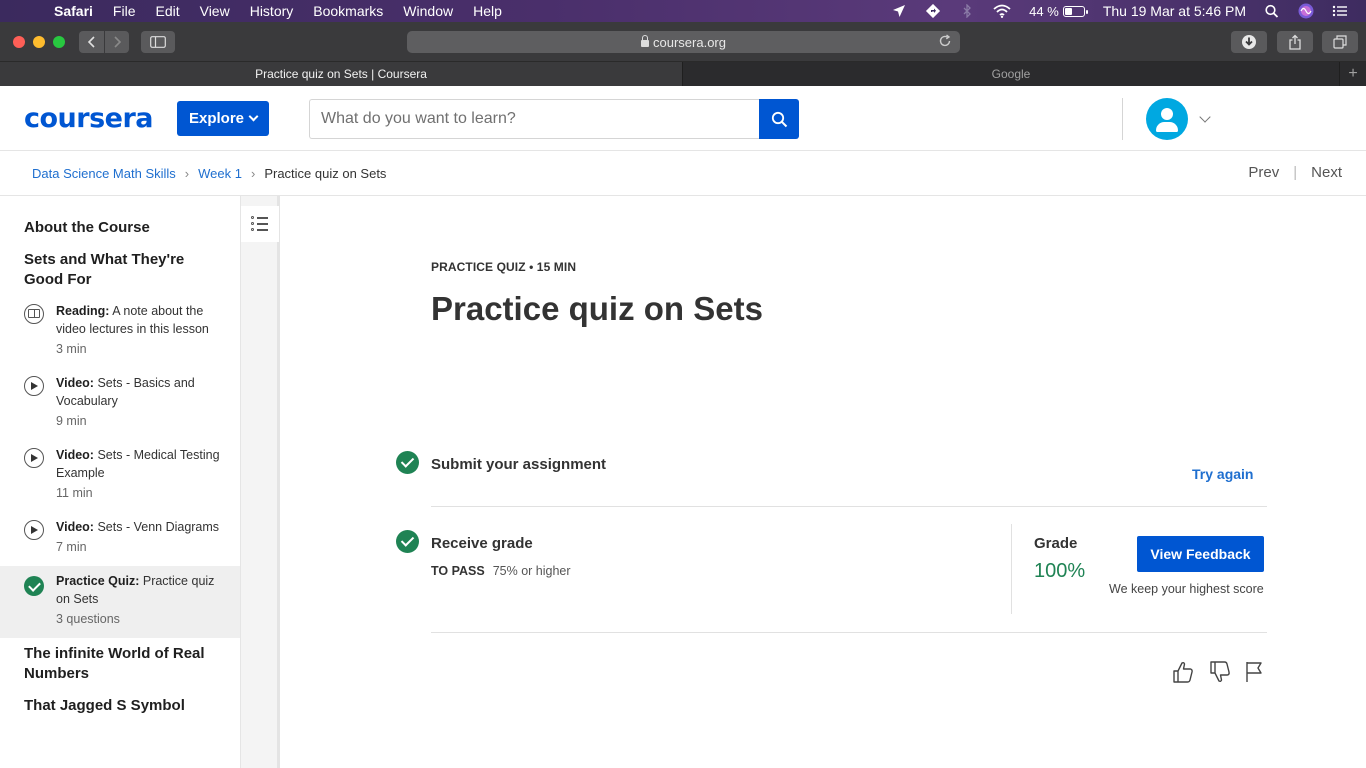 This screenshot has width=1366, height=768. What do you see at coordinates (534, 119) in the screenshot?
I see `search-input` at bounding box center [534, 119].